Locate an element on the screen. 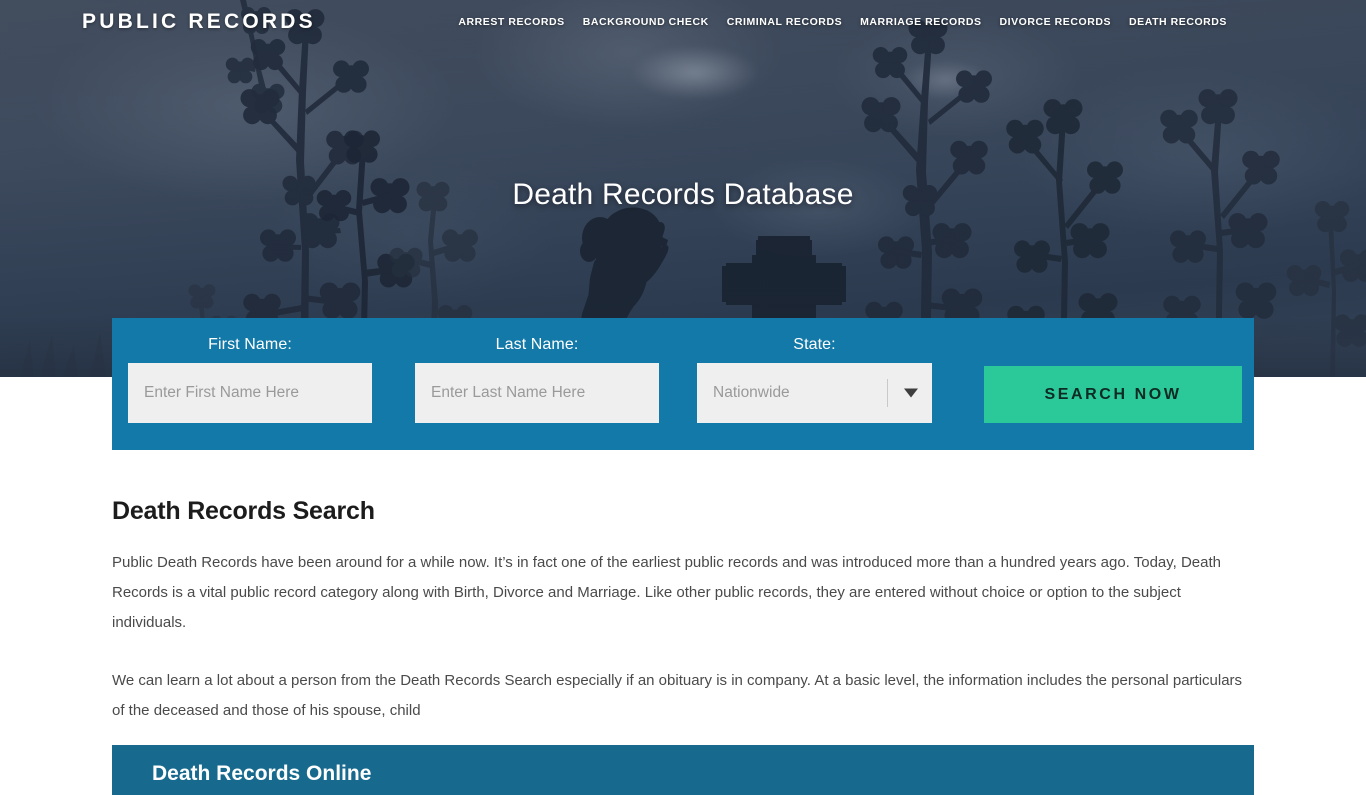  nav-item-arrest-records: ARREST RECORDS is located at coordinates (511, 22).